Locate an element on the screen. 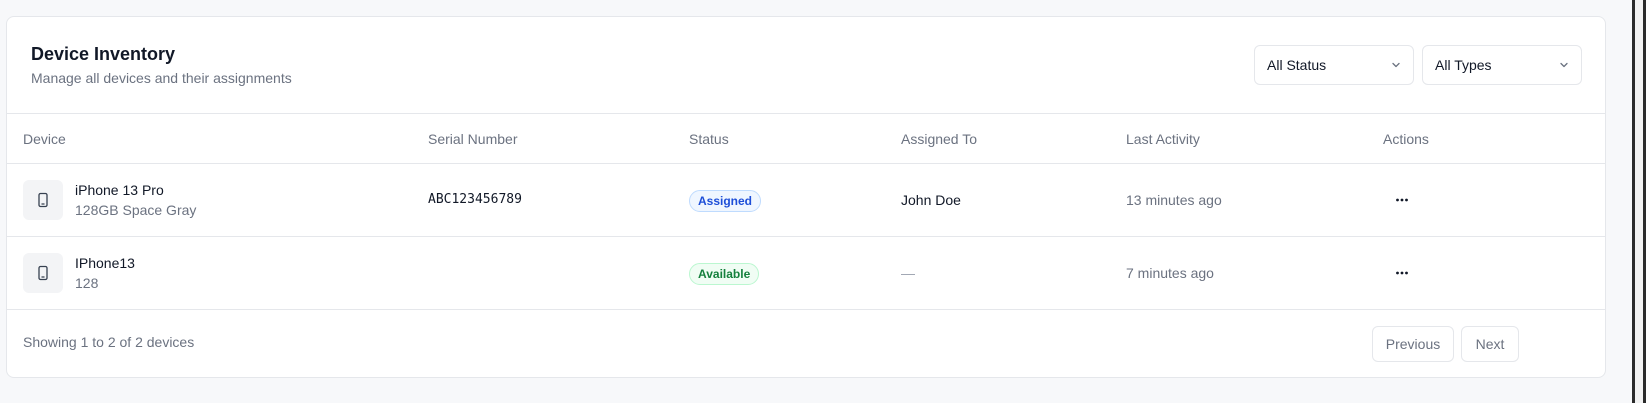 This screenshot has height=403, width=1646. page-scrollbar is located at coordinates (1639, 201).